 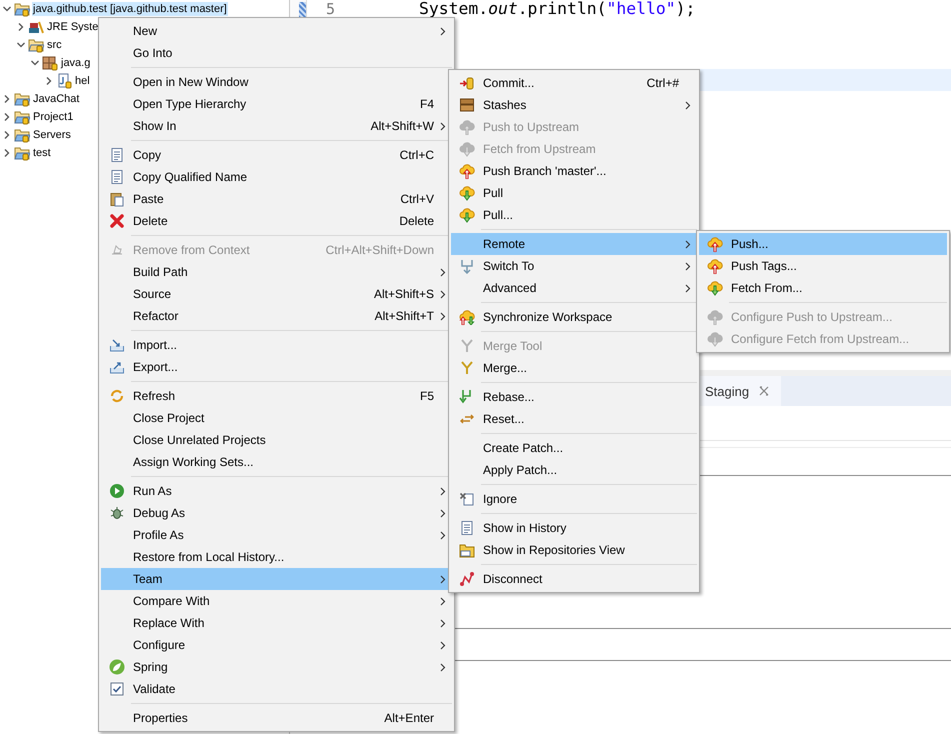 What do you see at coordinates (574, 579) in the screenshot?
I see `menu-item: Disconnect` at bounding box center [574, 579].